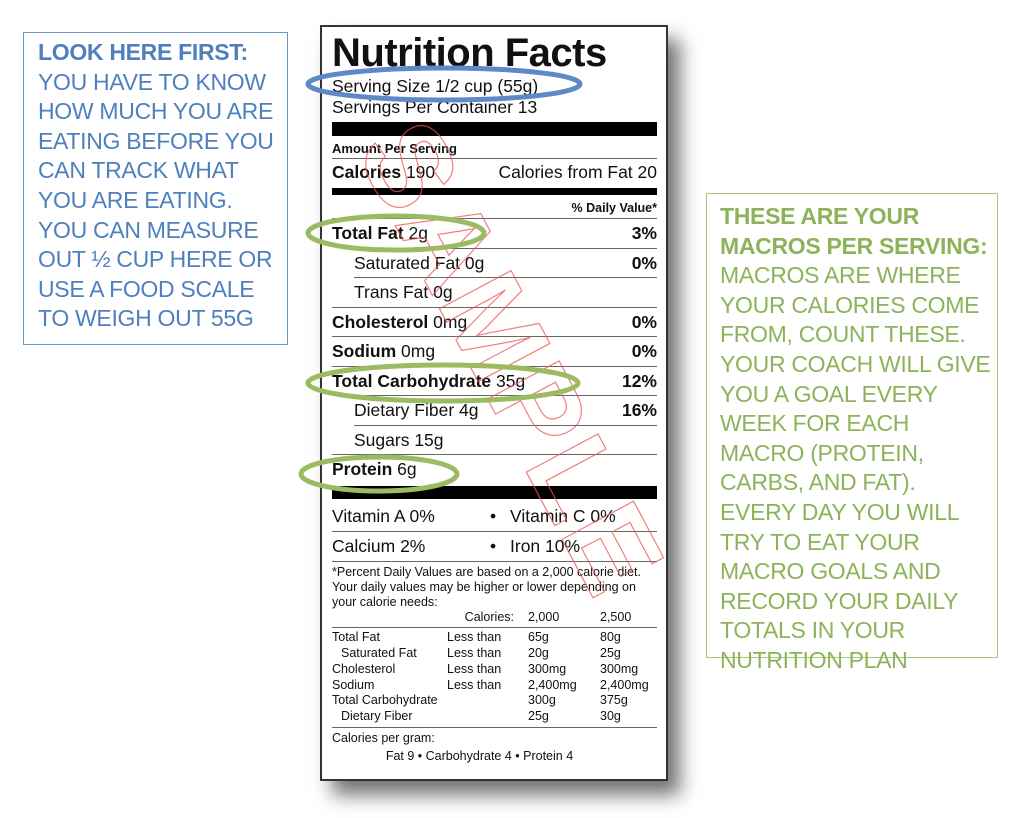 The width and height of the screenshot is (1024, 818). I want to click on calories-from-fat: Calories from Fat 20, so click(577, 172).